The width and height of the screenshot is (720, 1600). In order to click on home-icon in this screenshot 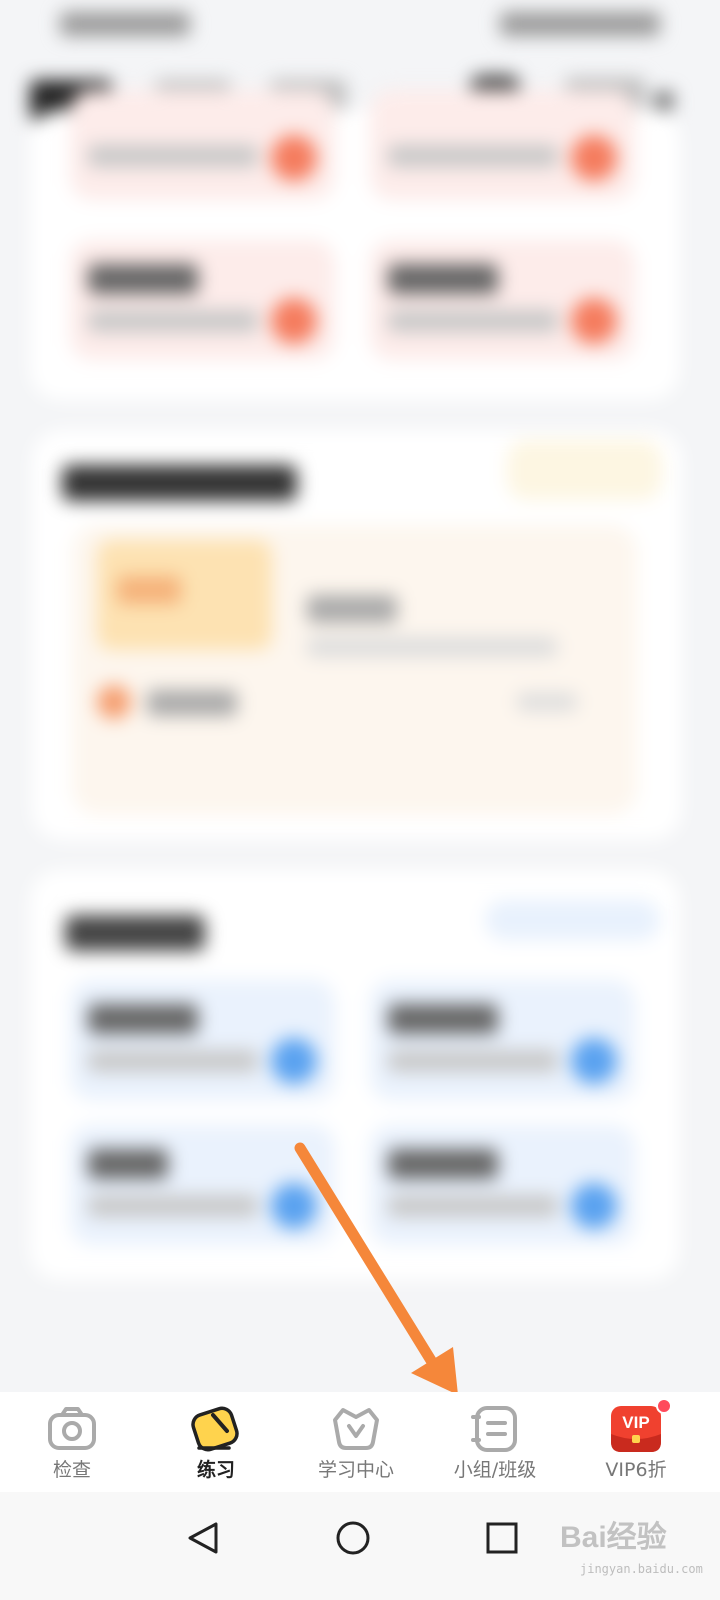, I will do `click(353, 1538)`.